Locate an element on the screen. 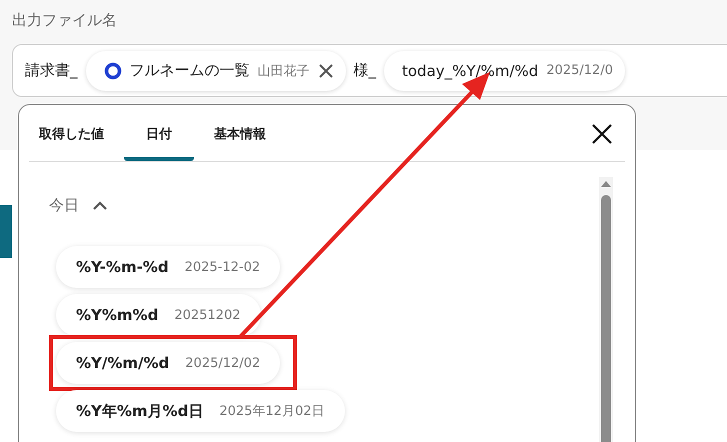 The height and width of the screenshot is (442, 727). value-chip: today_%Y/%m/%d 2025/12/0 is located at coordinates (504, 70).